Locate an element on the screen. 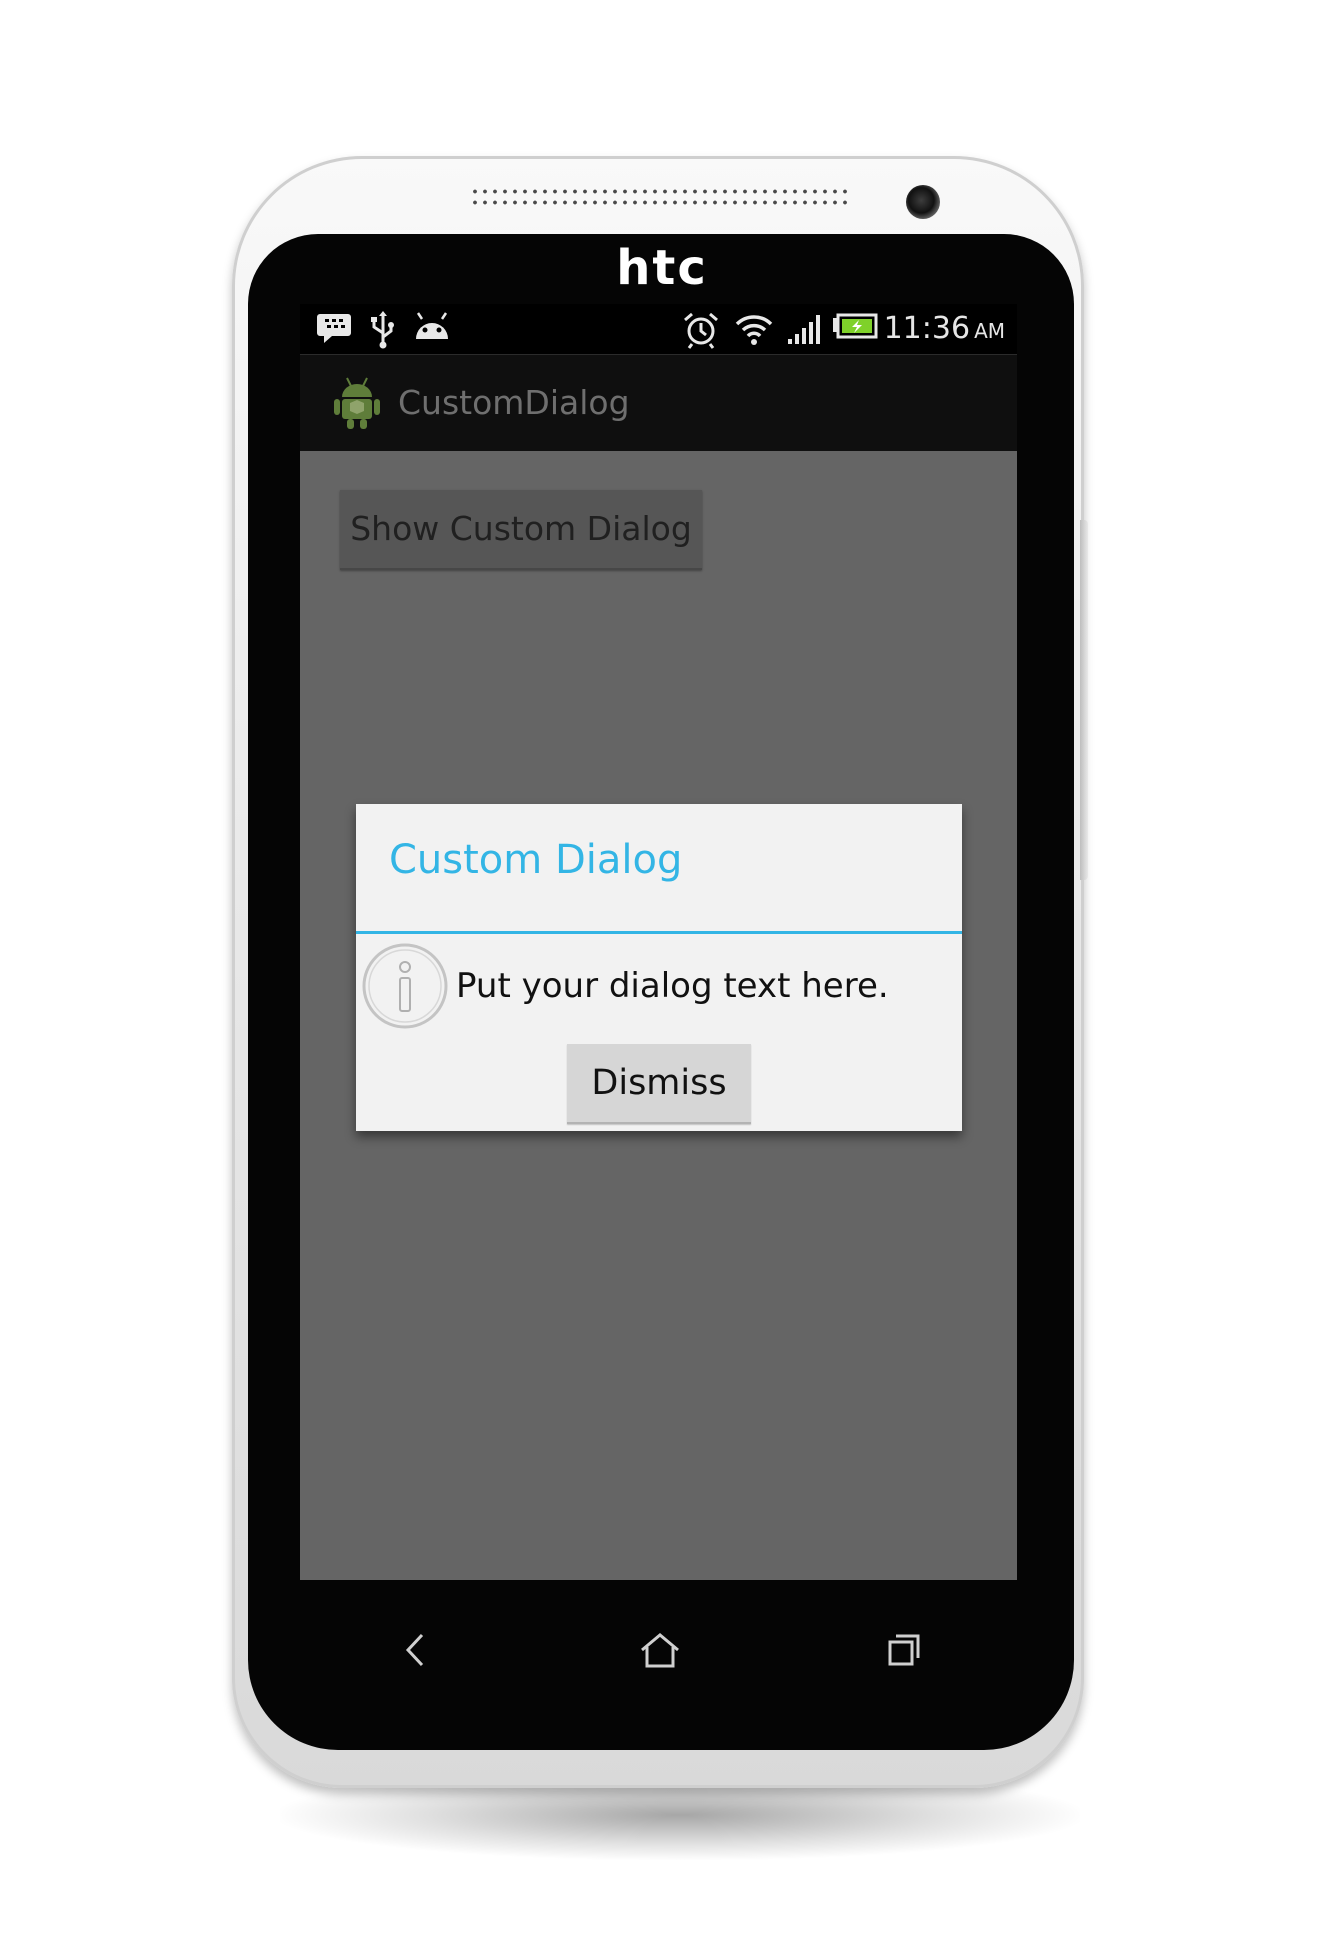 Image resolution: width=1331 pixels, height=1942 pixels. dialog-title: Custom Dialog is located at coordinates (536, 860).